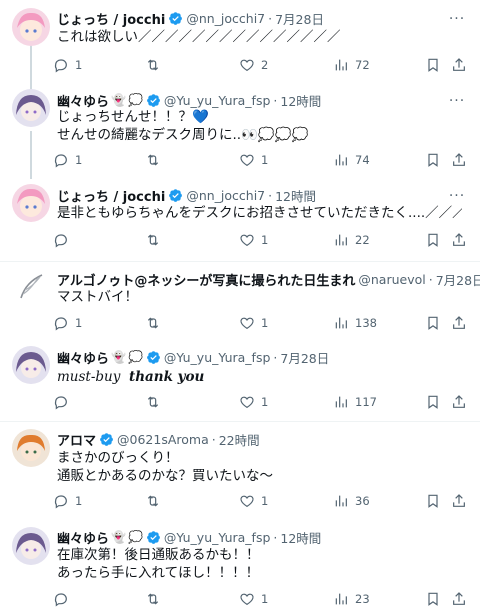 This screenshot has width=480, height=616. I want to click on tweet-text: これは欲しい／／／／／／／／／／／／／／／, so click(259, 37).